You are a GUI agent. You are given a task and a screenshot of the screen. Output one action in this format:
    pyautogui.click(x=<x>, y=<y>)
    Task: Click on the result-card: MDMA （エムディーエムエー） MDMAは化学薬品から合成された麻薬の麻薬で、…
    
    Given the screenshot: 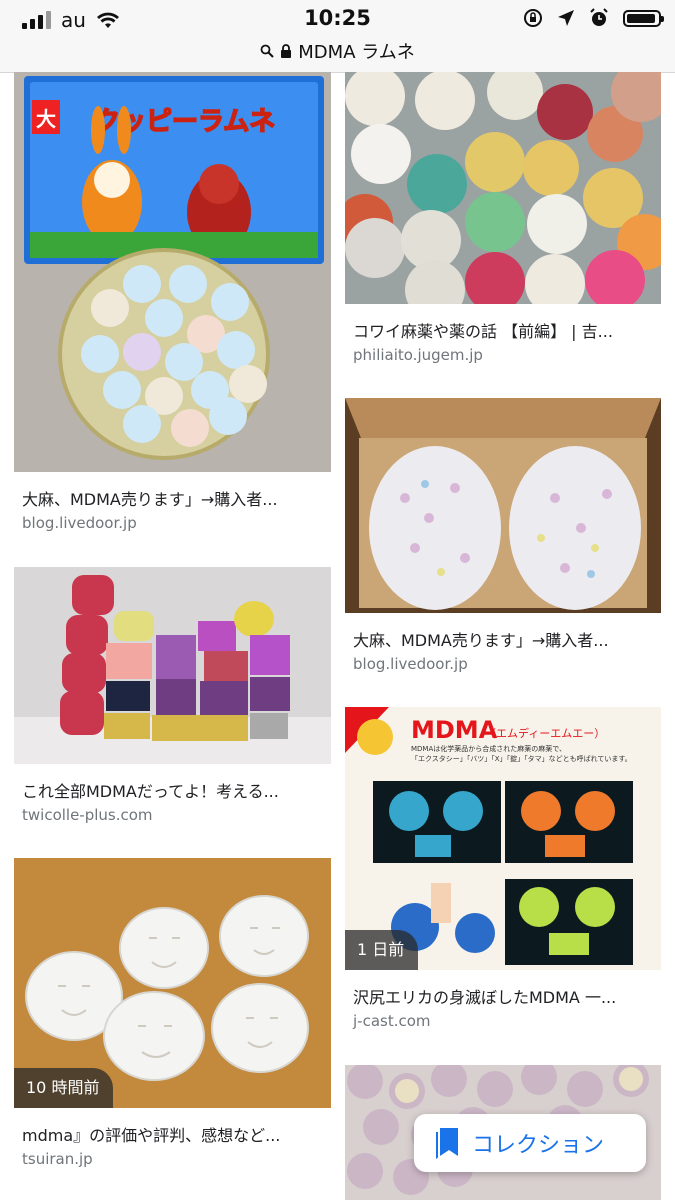 What is the action you would take?
    pyautogui.click(x=503, y=870)
    